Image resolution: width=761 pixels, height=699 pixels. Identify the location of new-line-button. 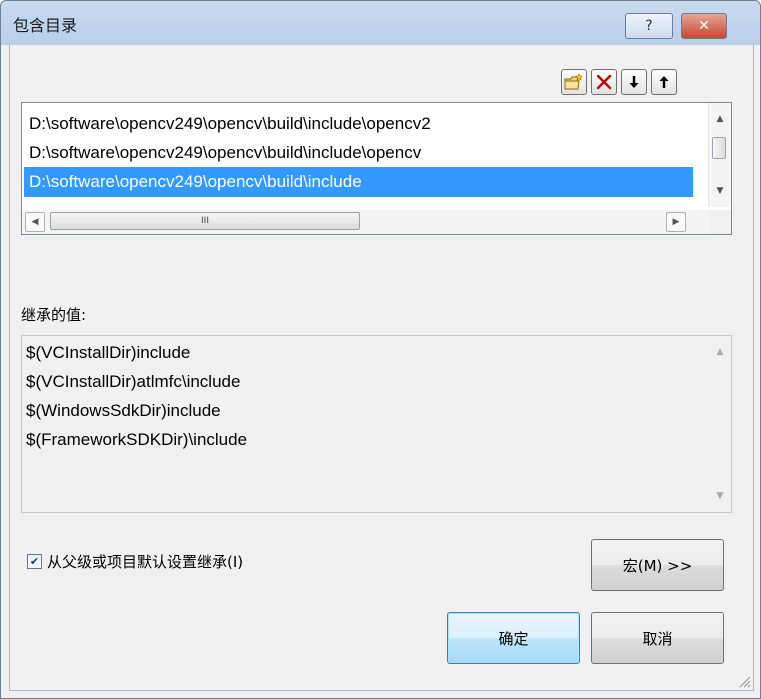
(574, 82).